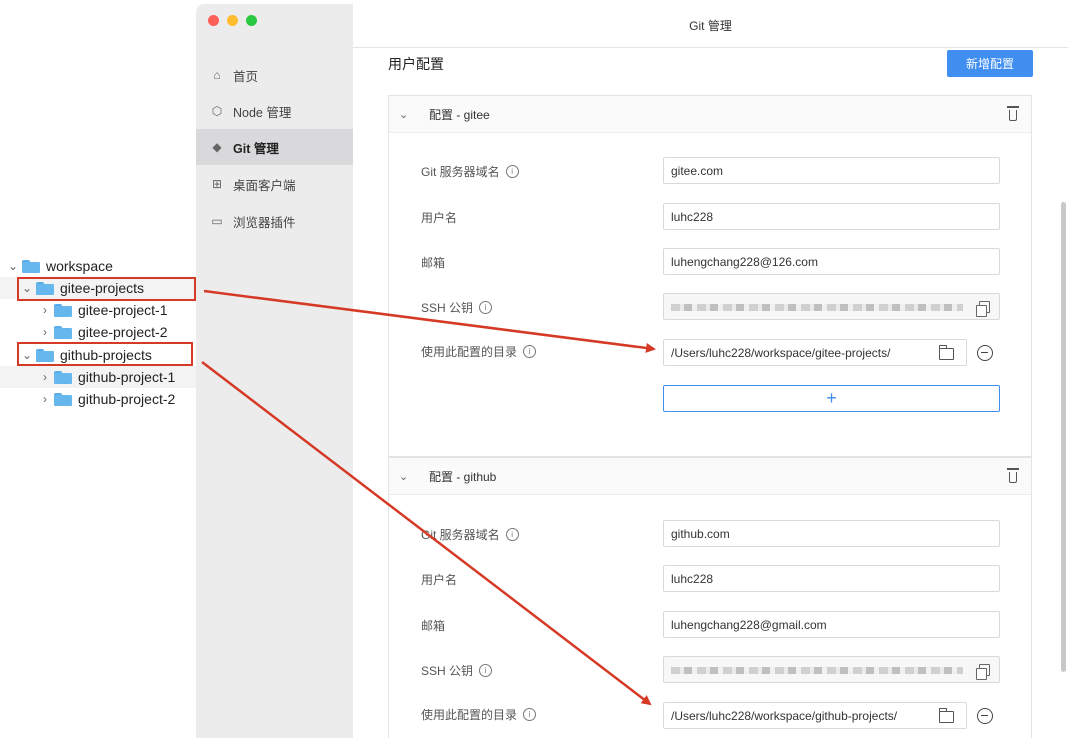 Image resolution: width=1080 pixels, height=738 pixels. I want to click on sidebar-item-desktop-client: ⊞ 桌面客户端, so click(274, 184).